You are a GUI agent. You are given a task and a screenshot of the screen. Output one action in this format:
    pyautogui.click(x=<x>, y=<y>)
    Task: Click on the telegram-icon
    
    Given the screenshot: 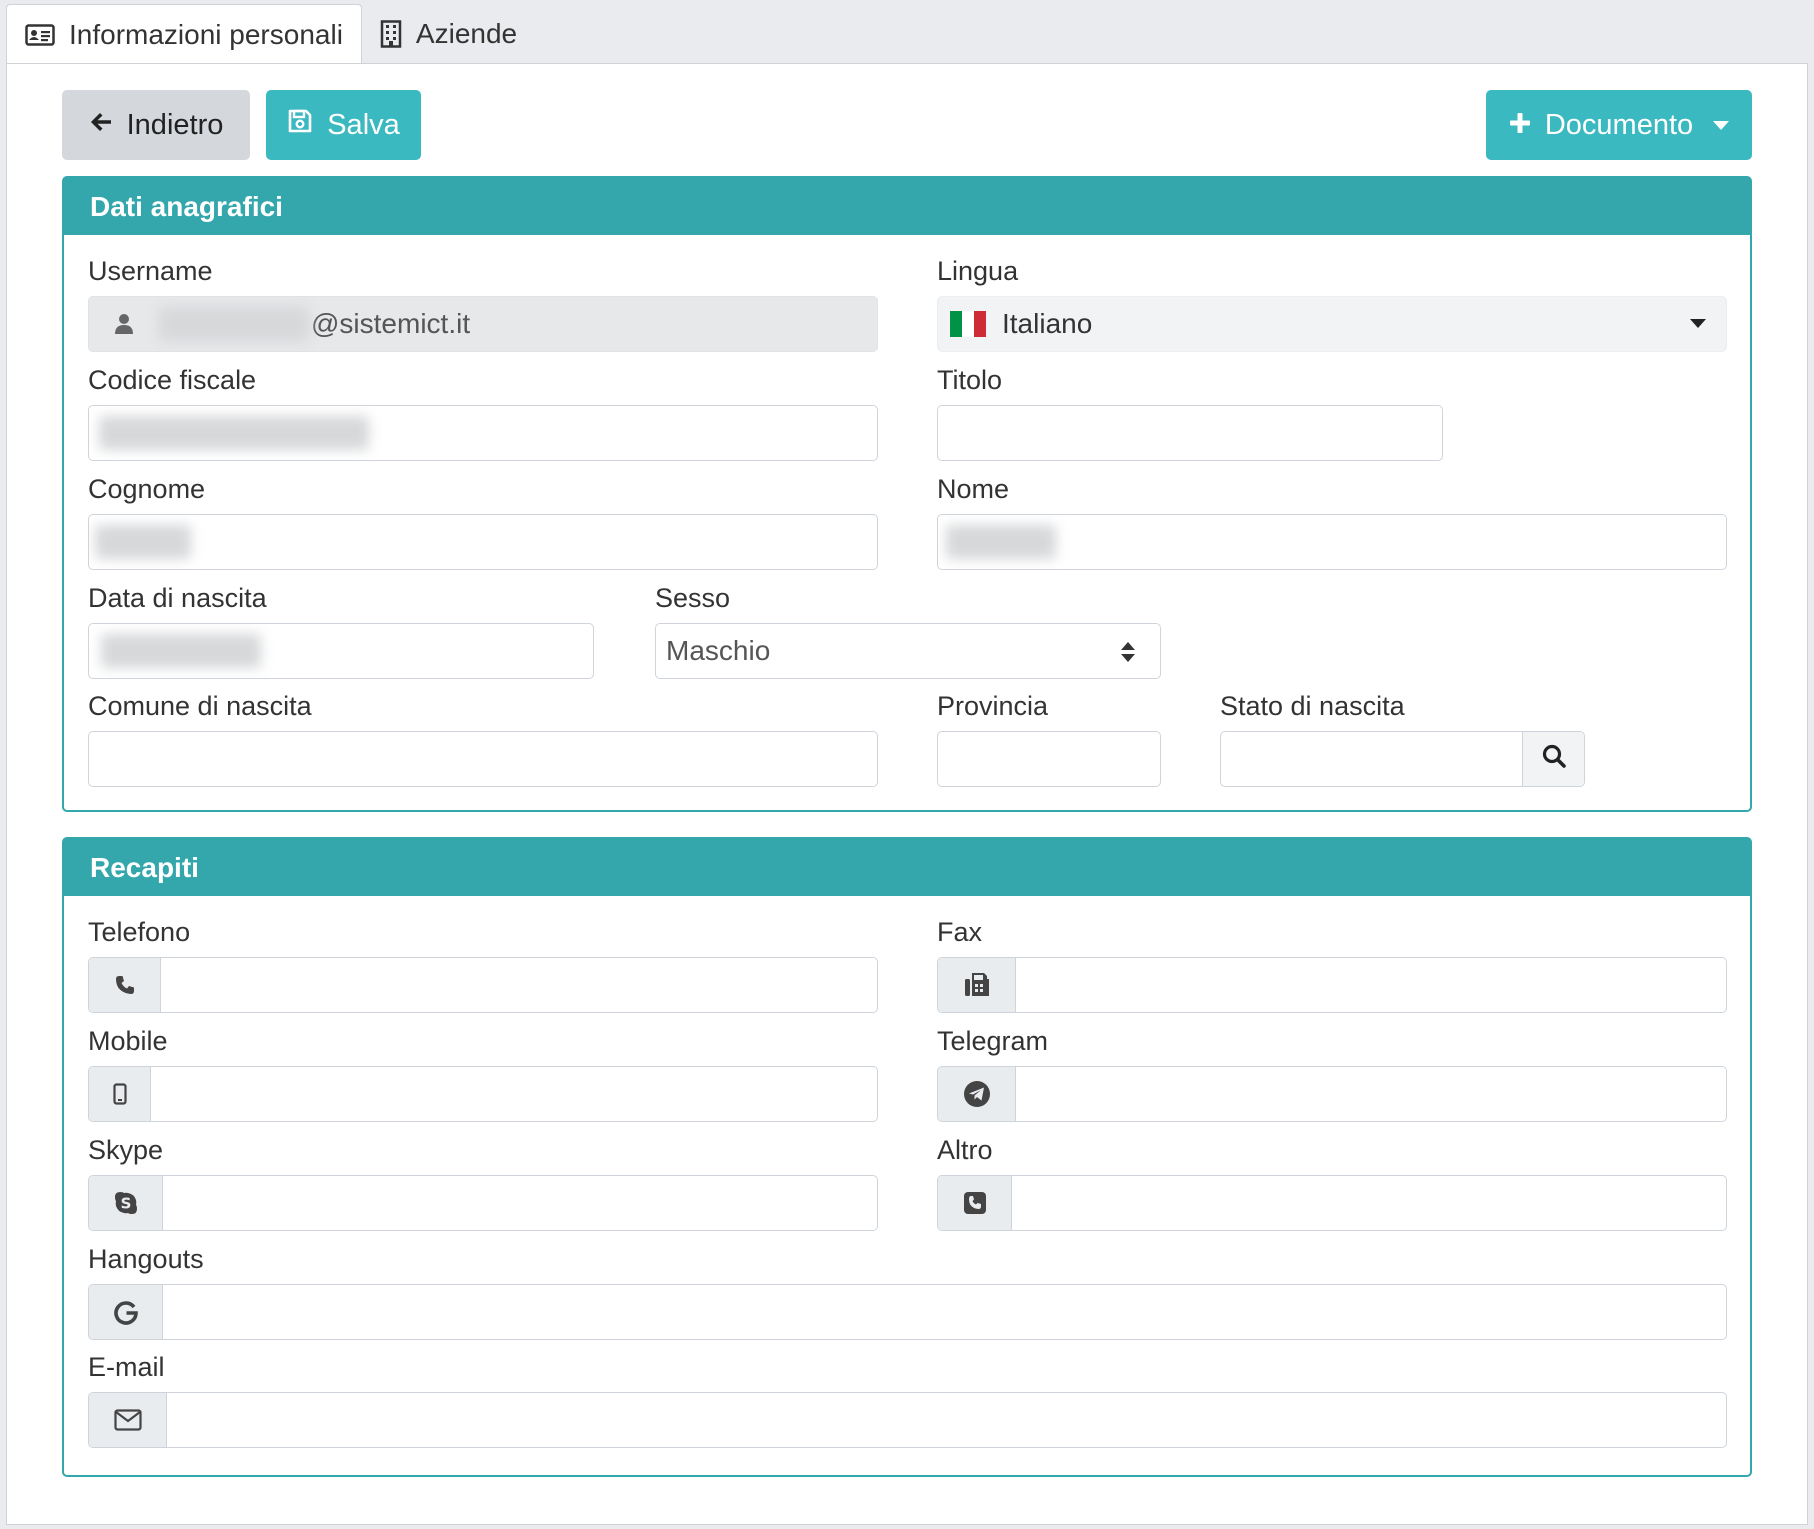 What is the action you would take?
    pyautogui.click(x=977, y=1094)
    